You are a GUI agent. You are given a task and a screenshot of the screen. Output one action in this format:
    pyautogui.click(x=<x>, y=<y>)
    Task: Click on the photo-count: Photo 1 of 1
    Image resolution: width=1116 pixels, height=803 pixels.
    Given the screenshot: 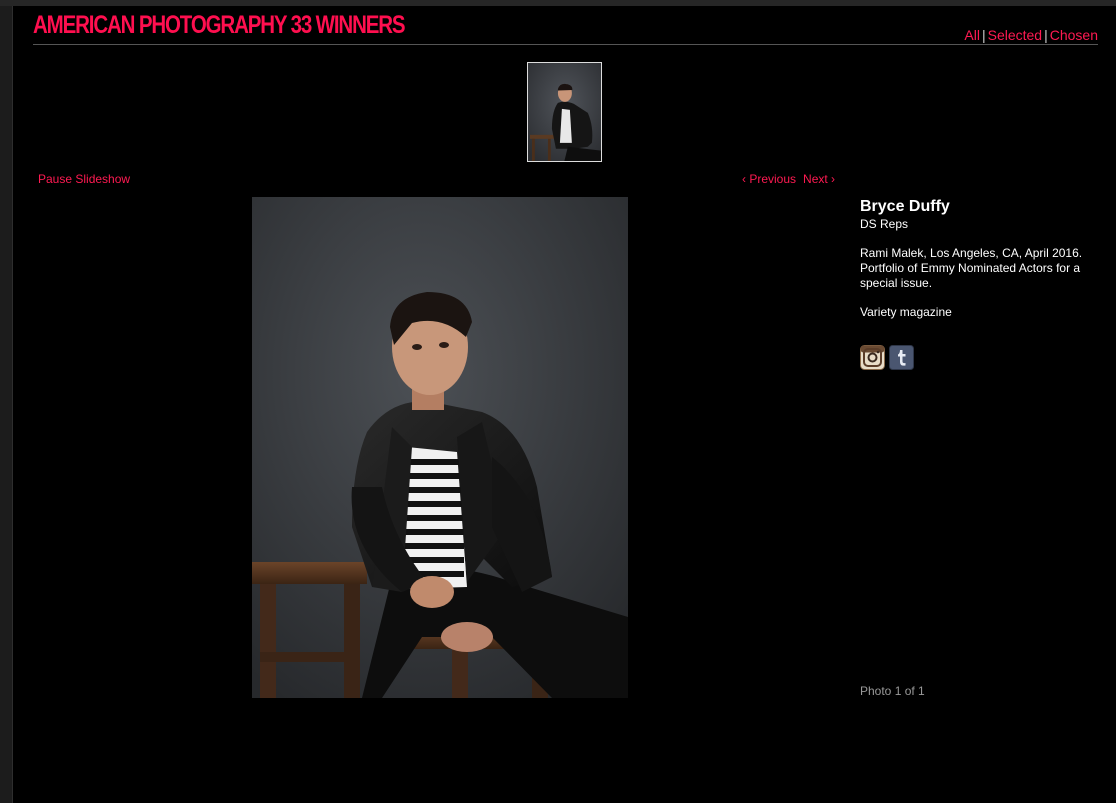 What is the action you would take?
    pyautogui.click(x=892, y=691)
    